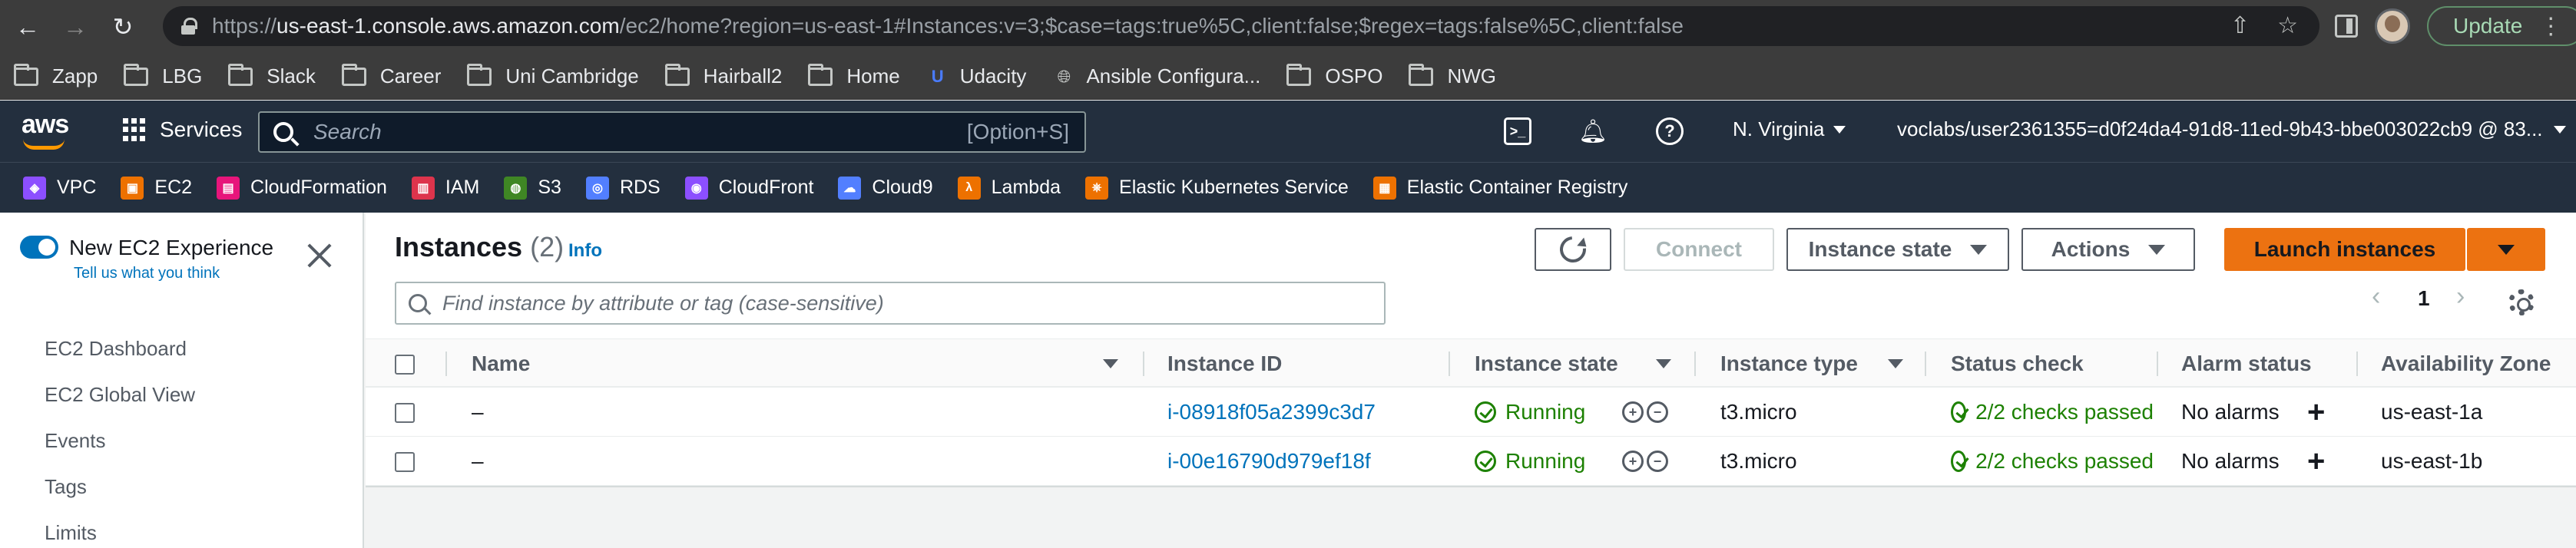 This screenshot has width=2576, height=548. I want to click on favorite-ec2: ▣ EC2, so click(157, 188).